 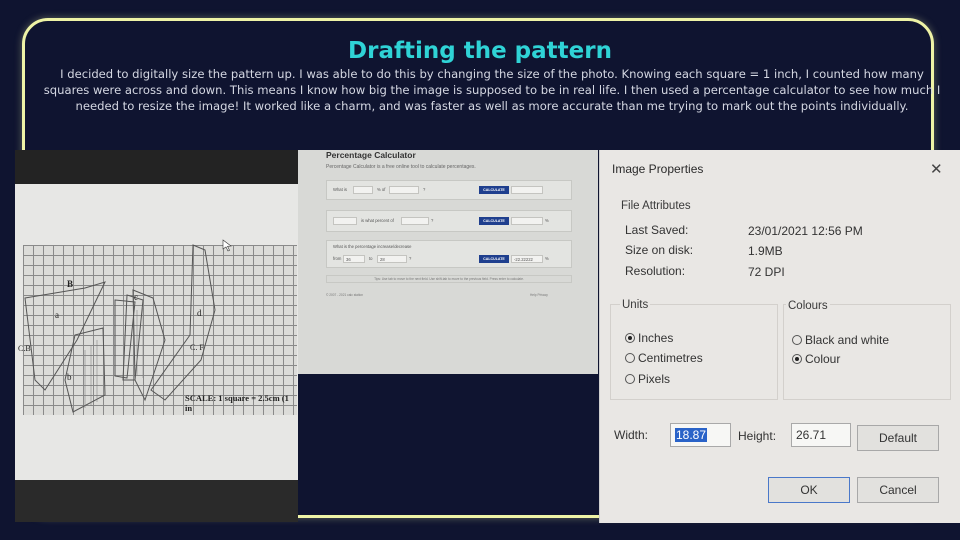 What do you see at coordinates (69, 377) in the screenshot?
I see `piece-label-b2: b` at bounding box center [69, 377].